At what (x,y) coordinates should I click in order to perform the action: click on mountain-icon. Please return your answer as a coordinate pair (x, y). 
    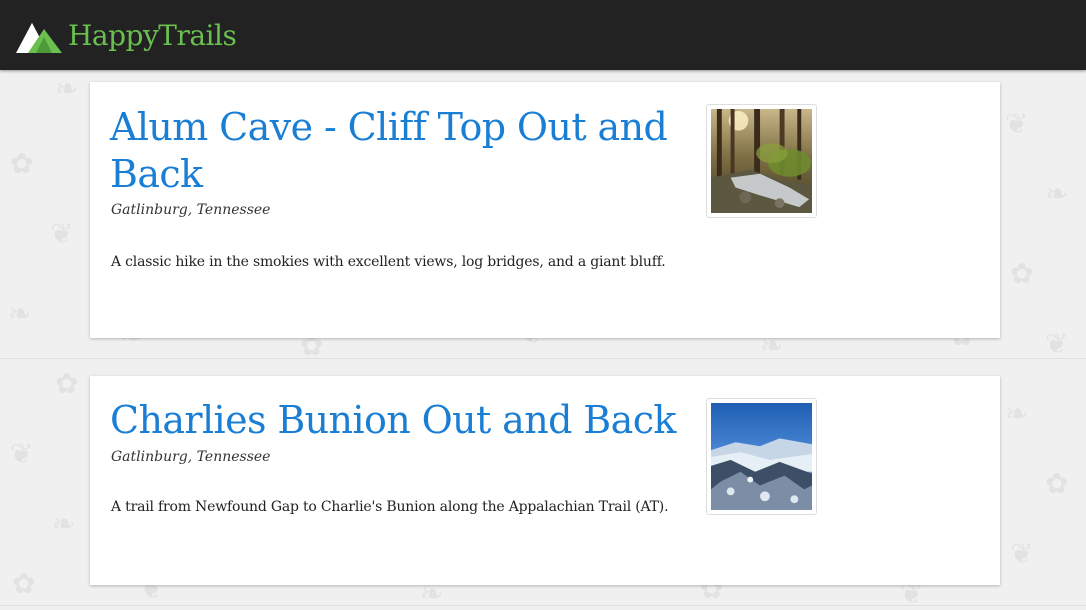
    Looking at the image, I should click on (39, 38).